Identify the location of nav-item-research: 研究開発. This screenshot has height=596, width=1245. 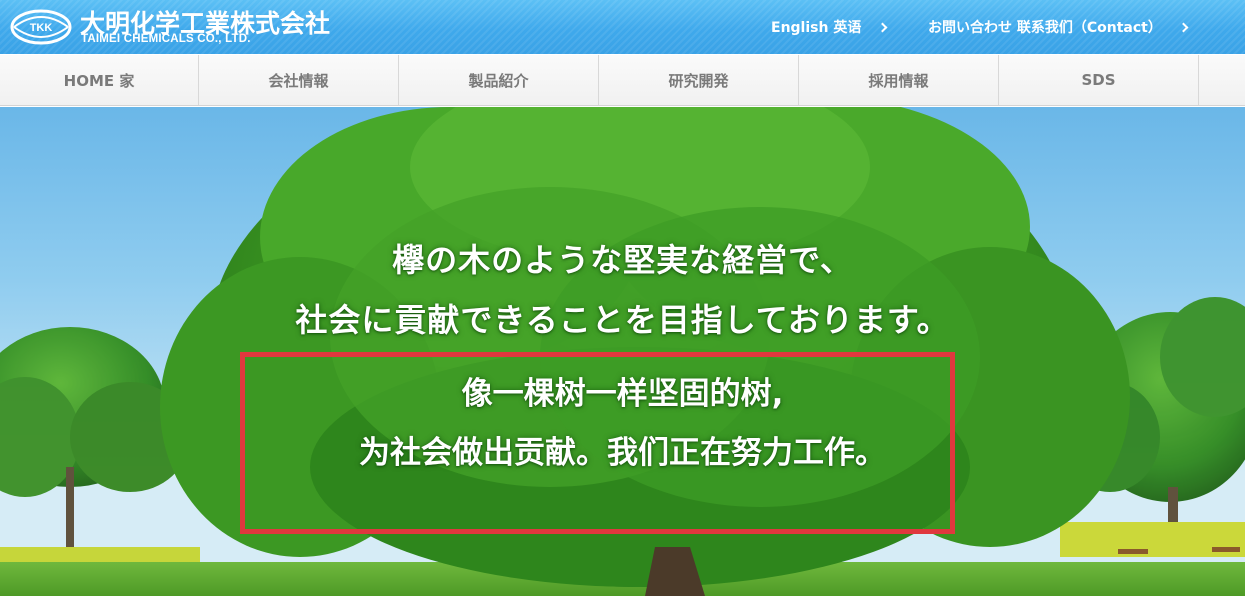
(699, 80).